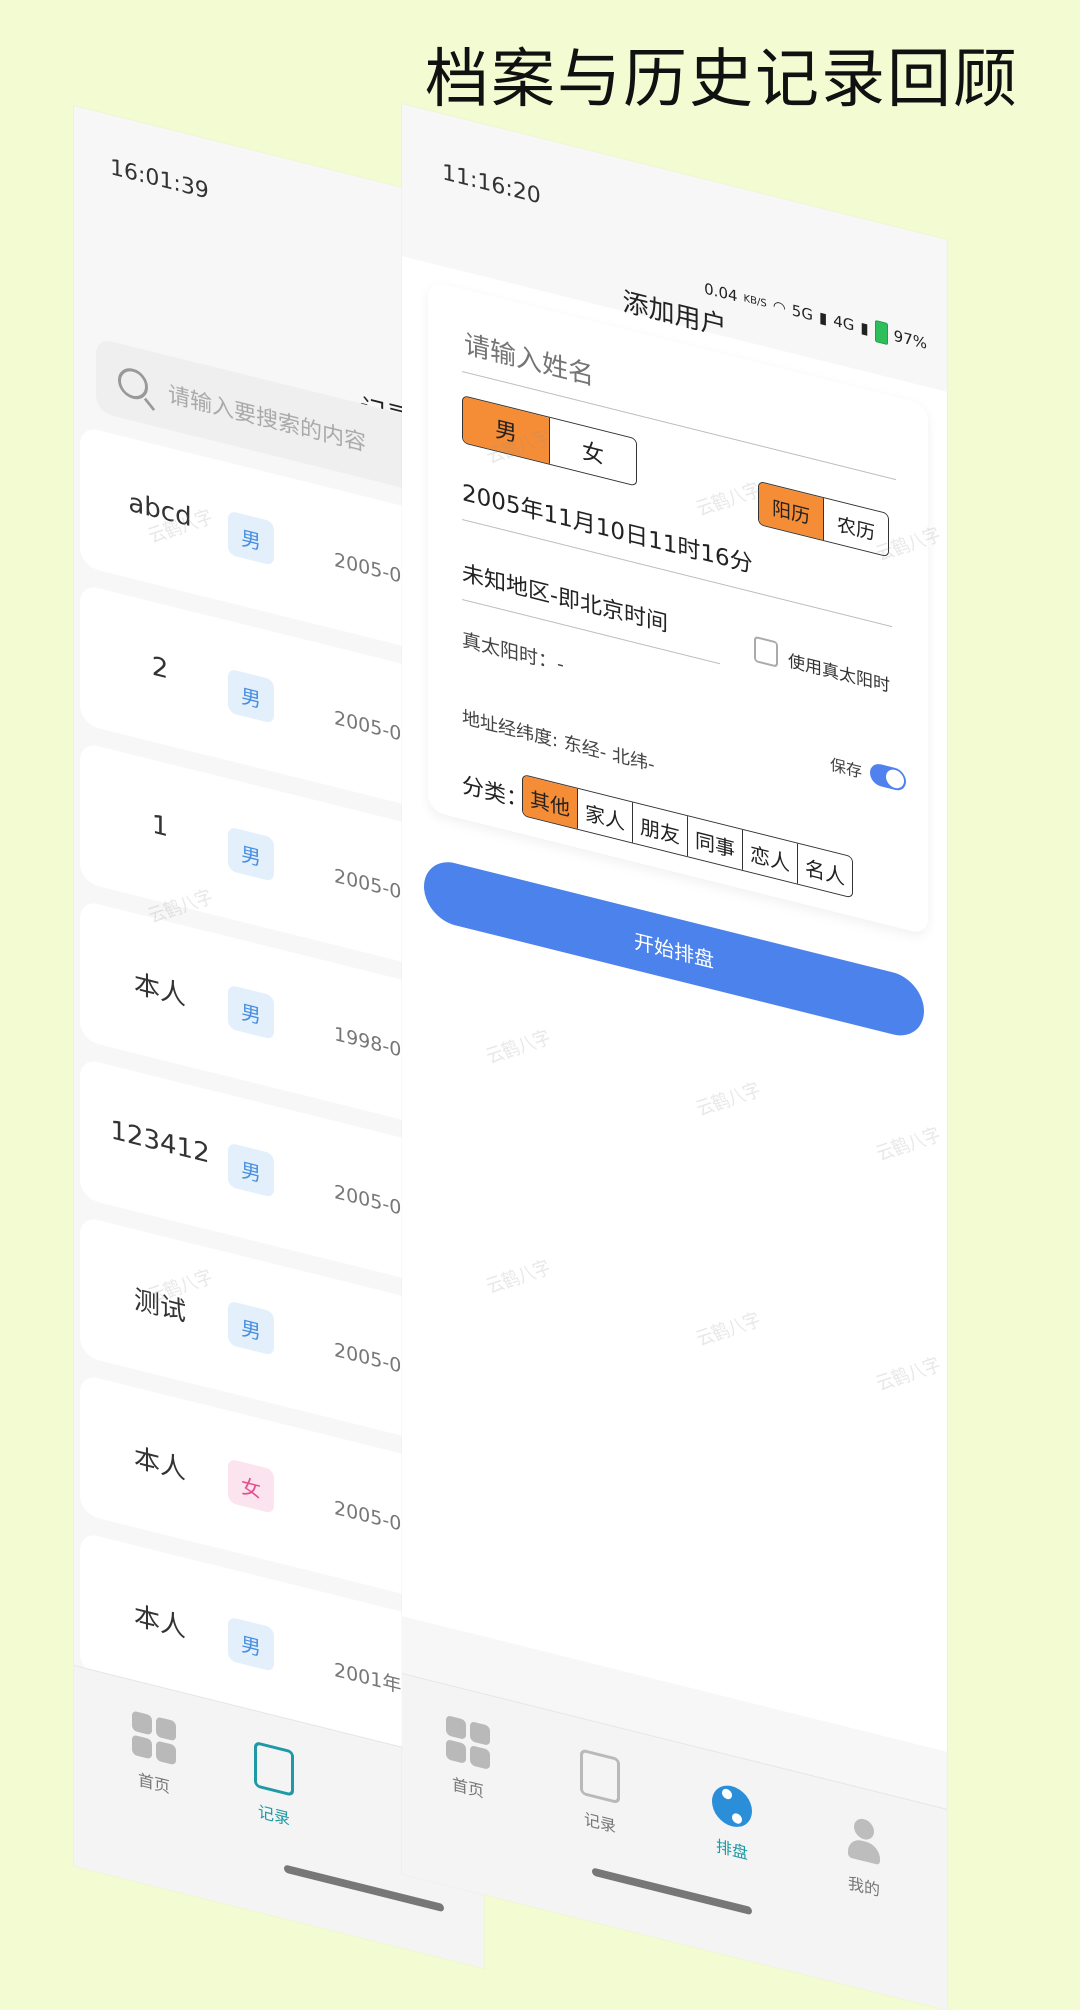  What do you see at coordinates (491, 184) in the screenshot?
I see `status-time: 11:16:20` at bounding box center [491, 184].